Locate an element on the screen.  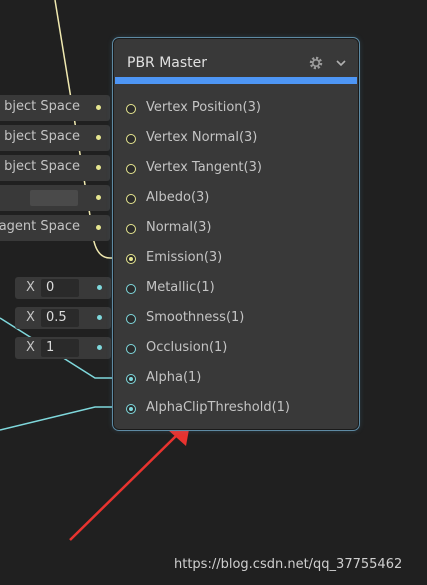
normal-space: agent Space is located at coordinates (40, 226).